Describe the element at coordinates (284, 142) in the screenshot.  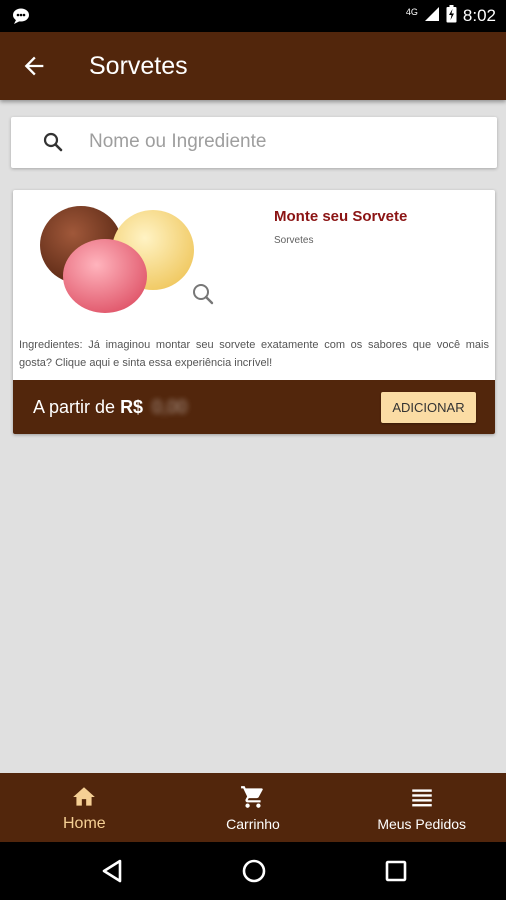
I see `search-input` at that location.